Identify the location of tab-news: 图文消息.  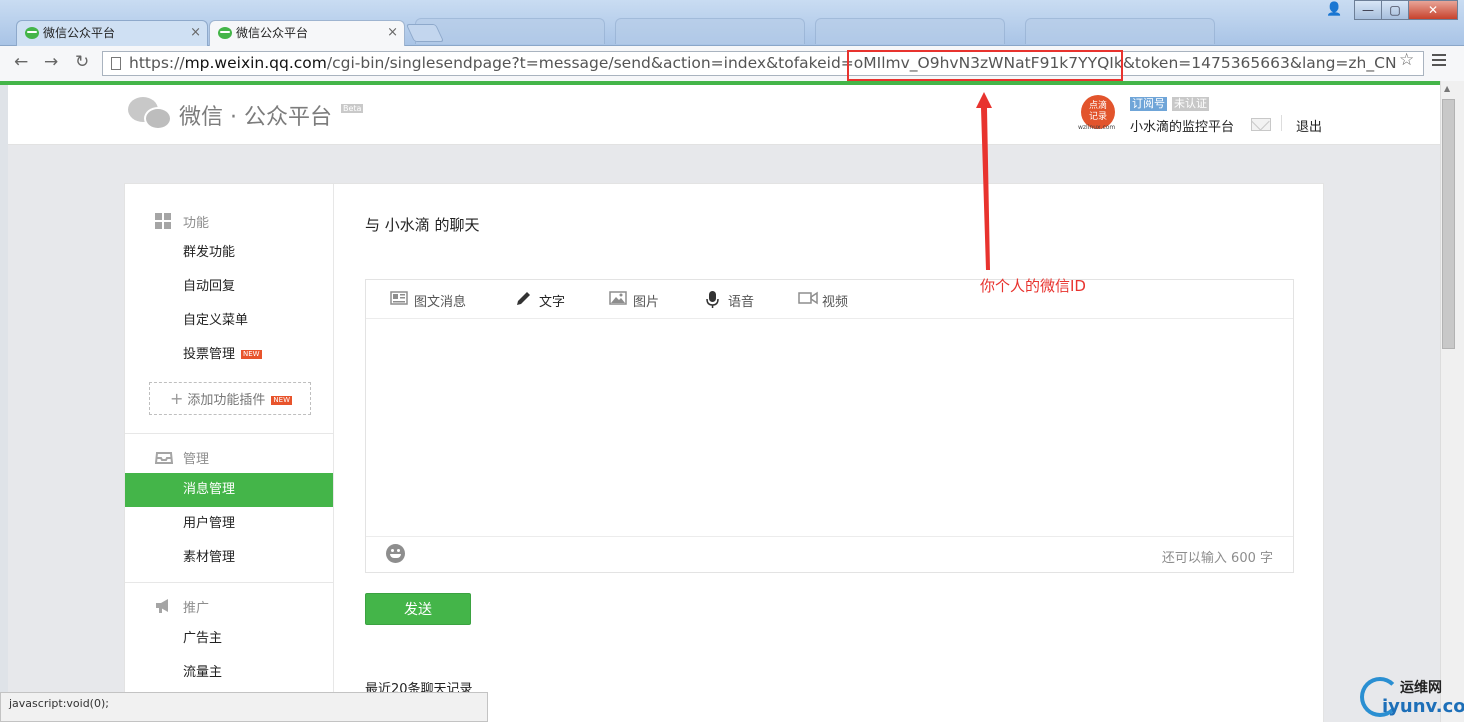
(428, 300).